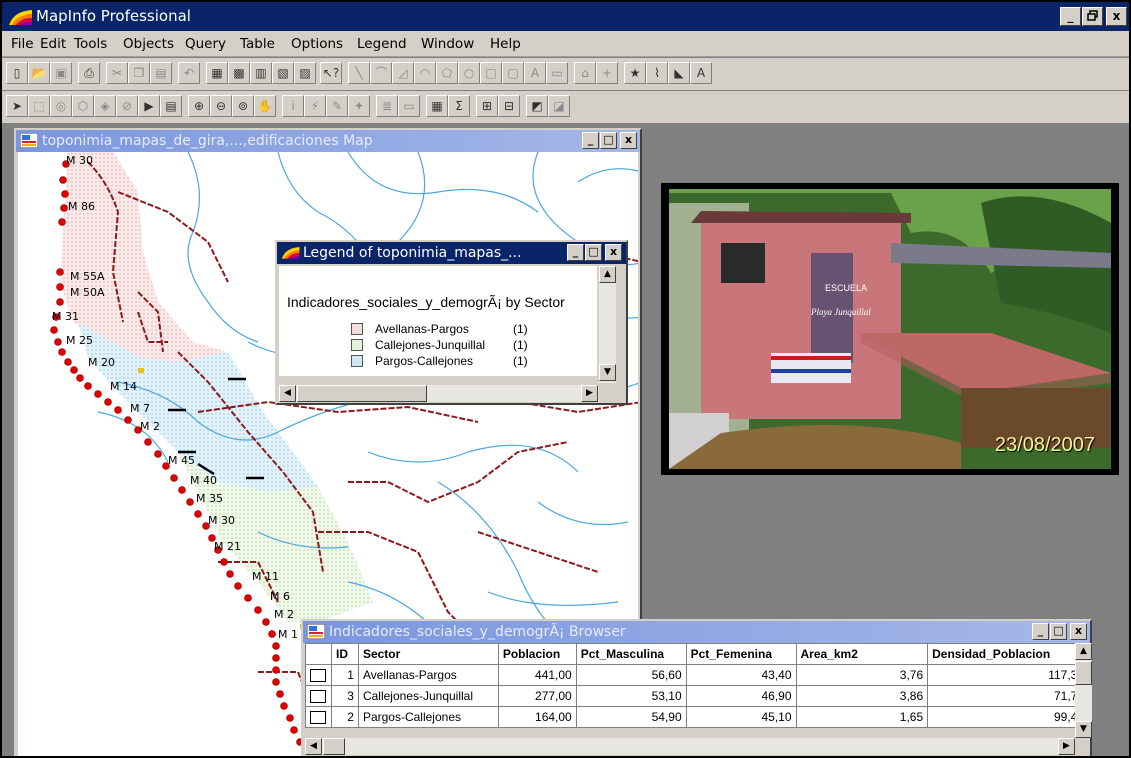  What do you see at coordinates (575, 252) in the screenshot?
I see `legend-minimize-button: _` at bounding box center [575, 252].